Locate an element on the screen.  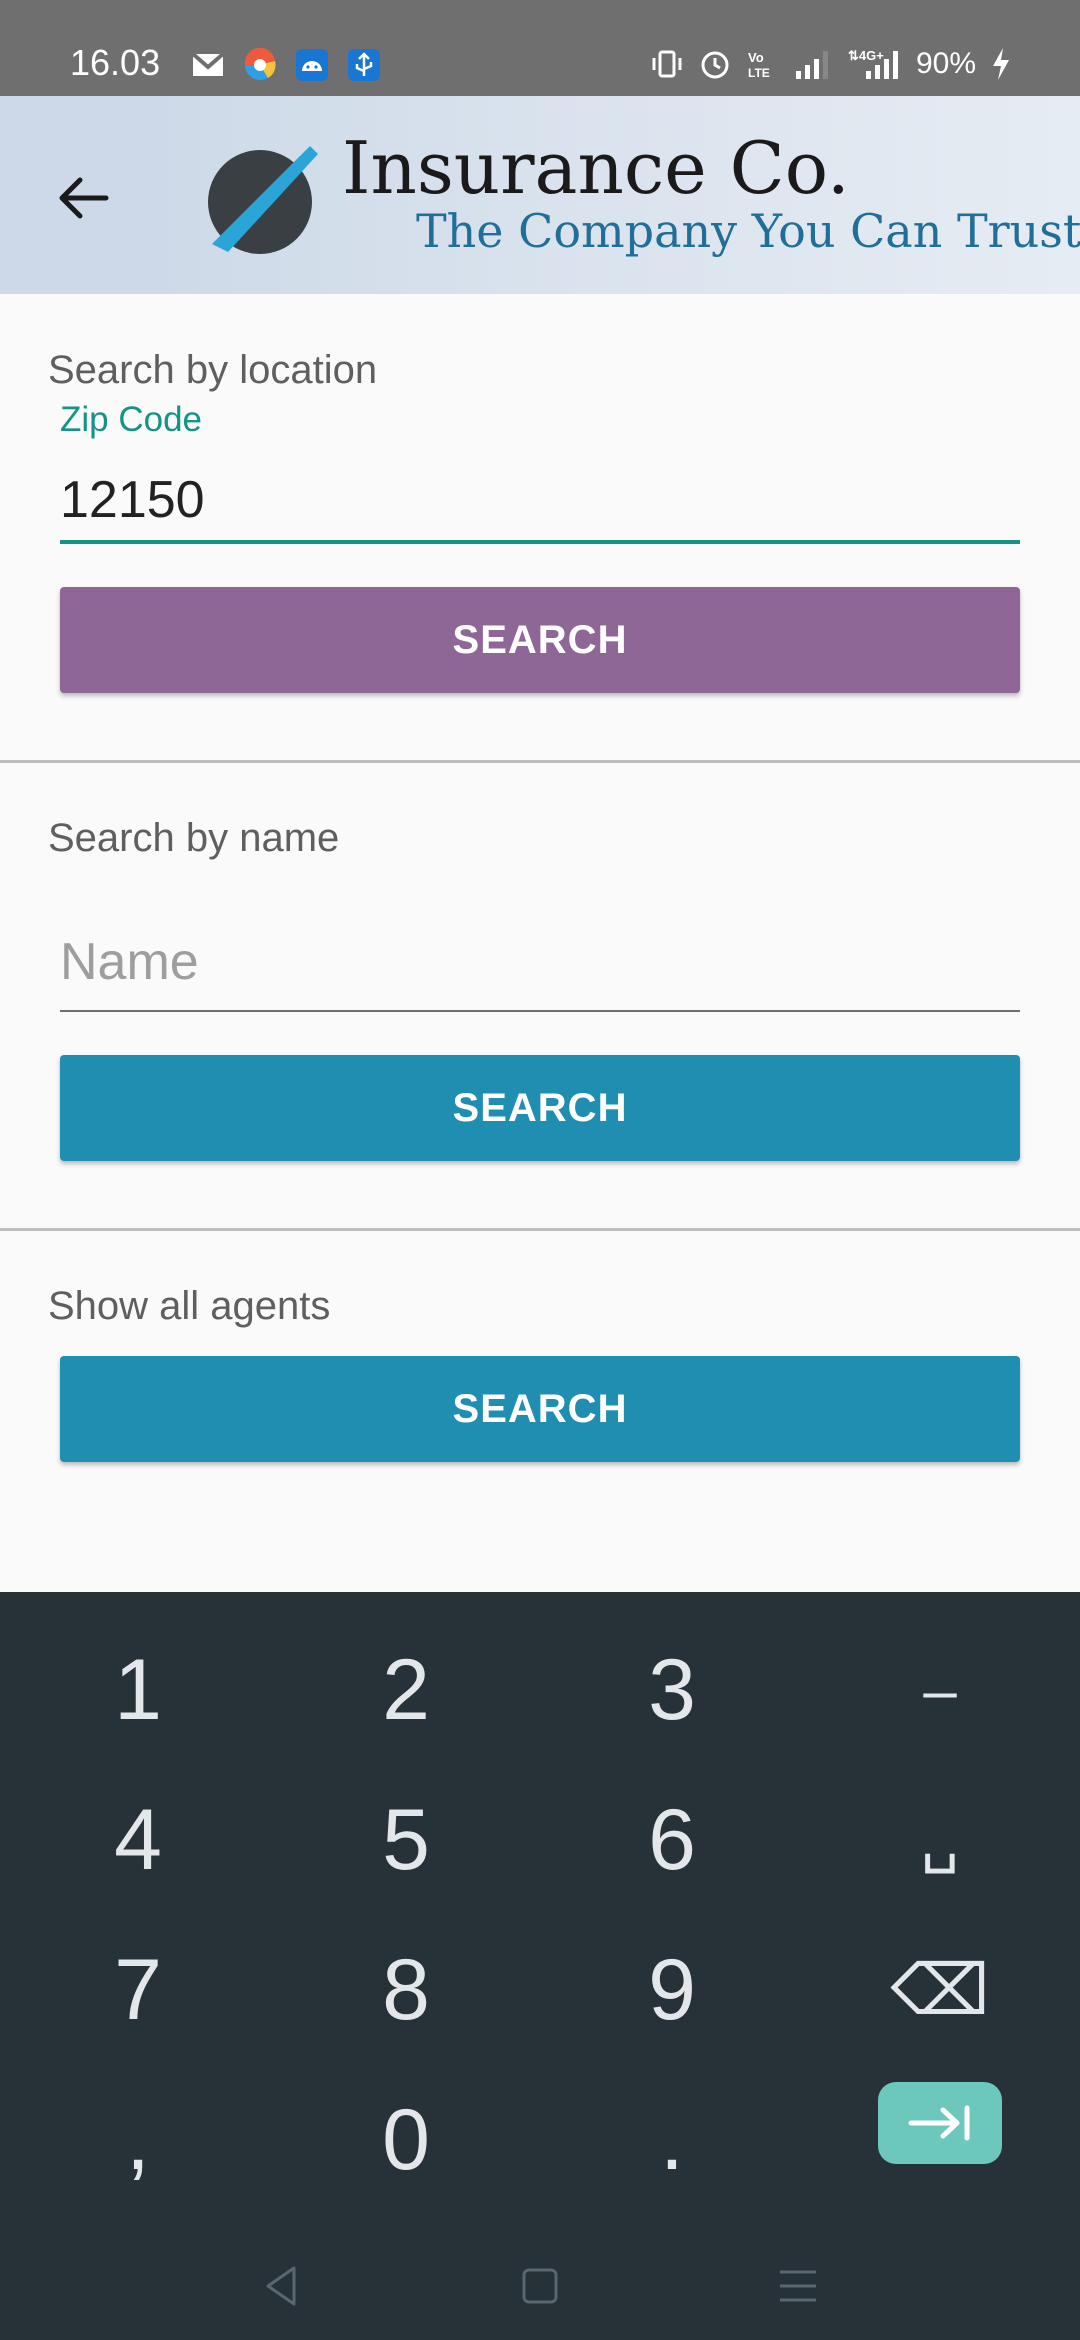
key-space: ␣ is located at coordinates (940, 1840).